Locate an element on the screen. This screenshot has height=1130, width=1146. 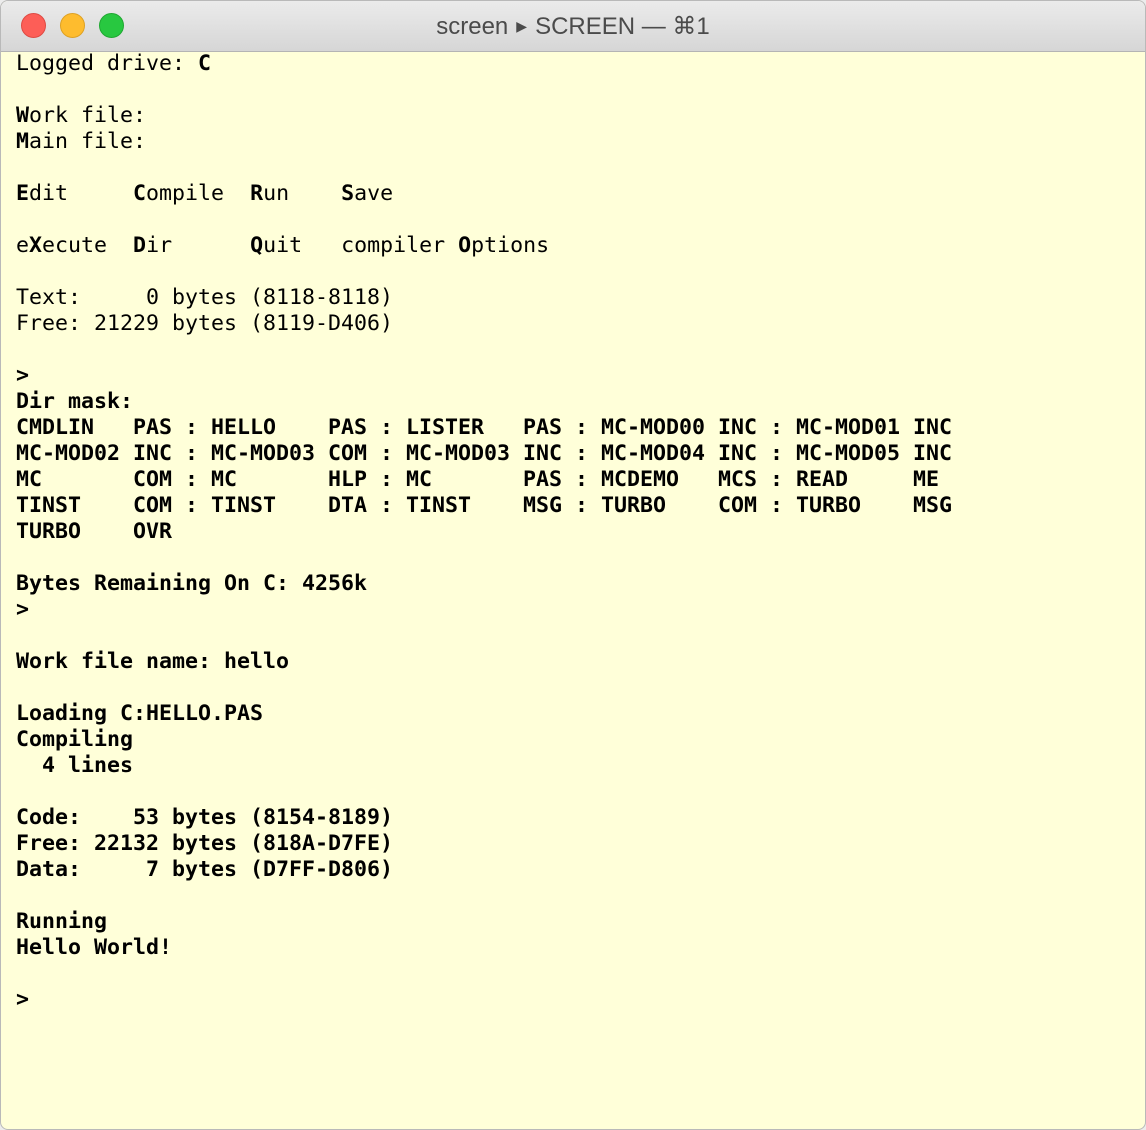
terminal-text: ain file: is located at coordinates (88, 141).